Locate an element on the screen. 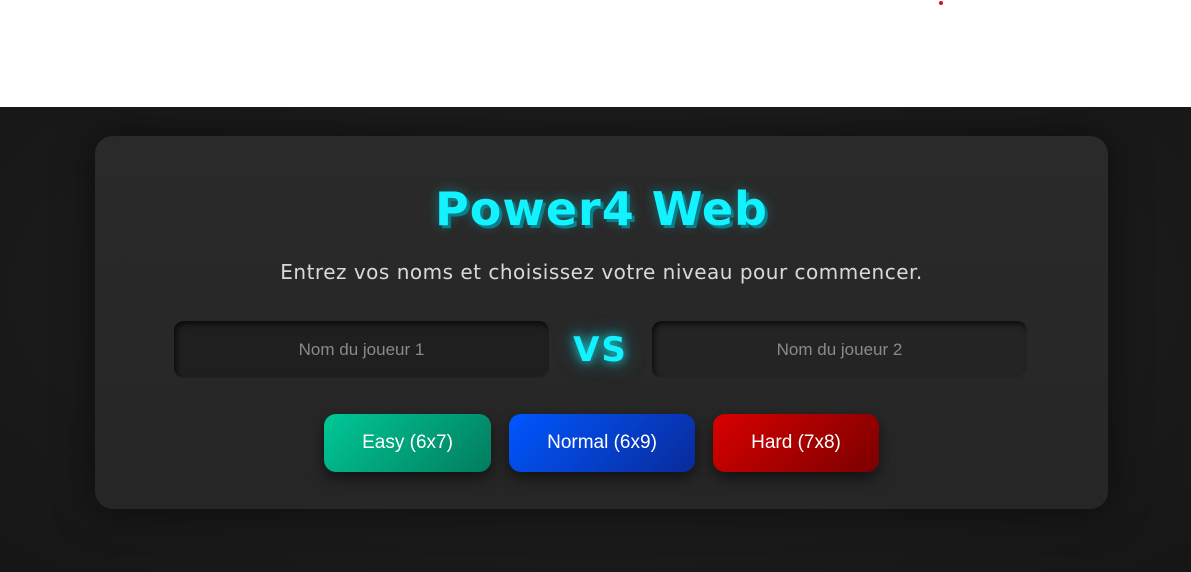  player2-name-input is located at coordinates (839, 349).